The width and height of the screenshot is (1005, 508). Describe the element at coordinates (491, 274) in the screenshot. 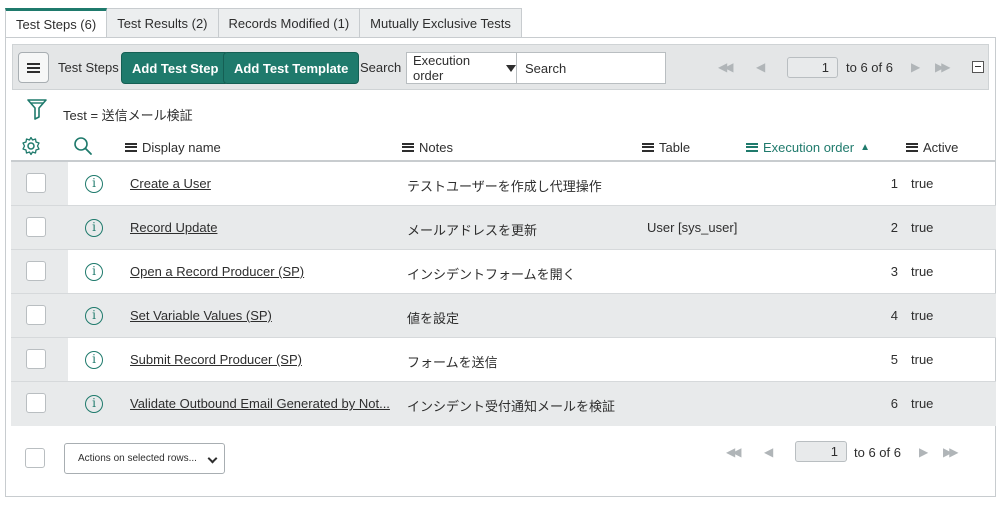

I see `notes-cell: インシデントフォームを開く` at that location.